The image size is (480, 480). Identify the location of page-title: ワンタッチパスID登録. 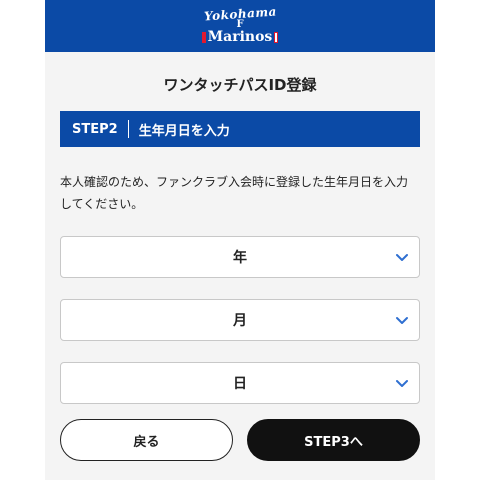
(240, 85).